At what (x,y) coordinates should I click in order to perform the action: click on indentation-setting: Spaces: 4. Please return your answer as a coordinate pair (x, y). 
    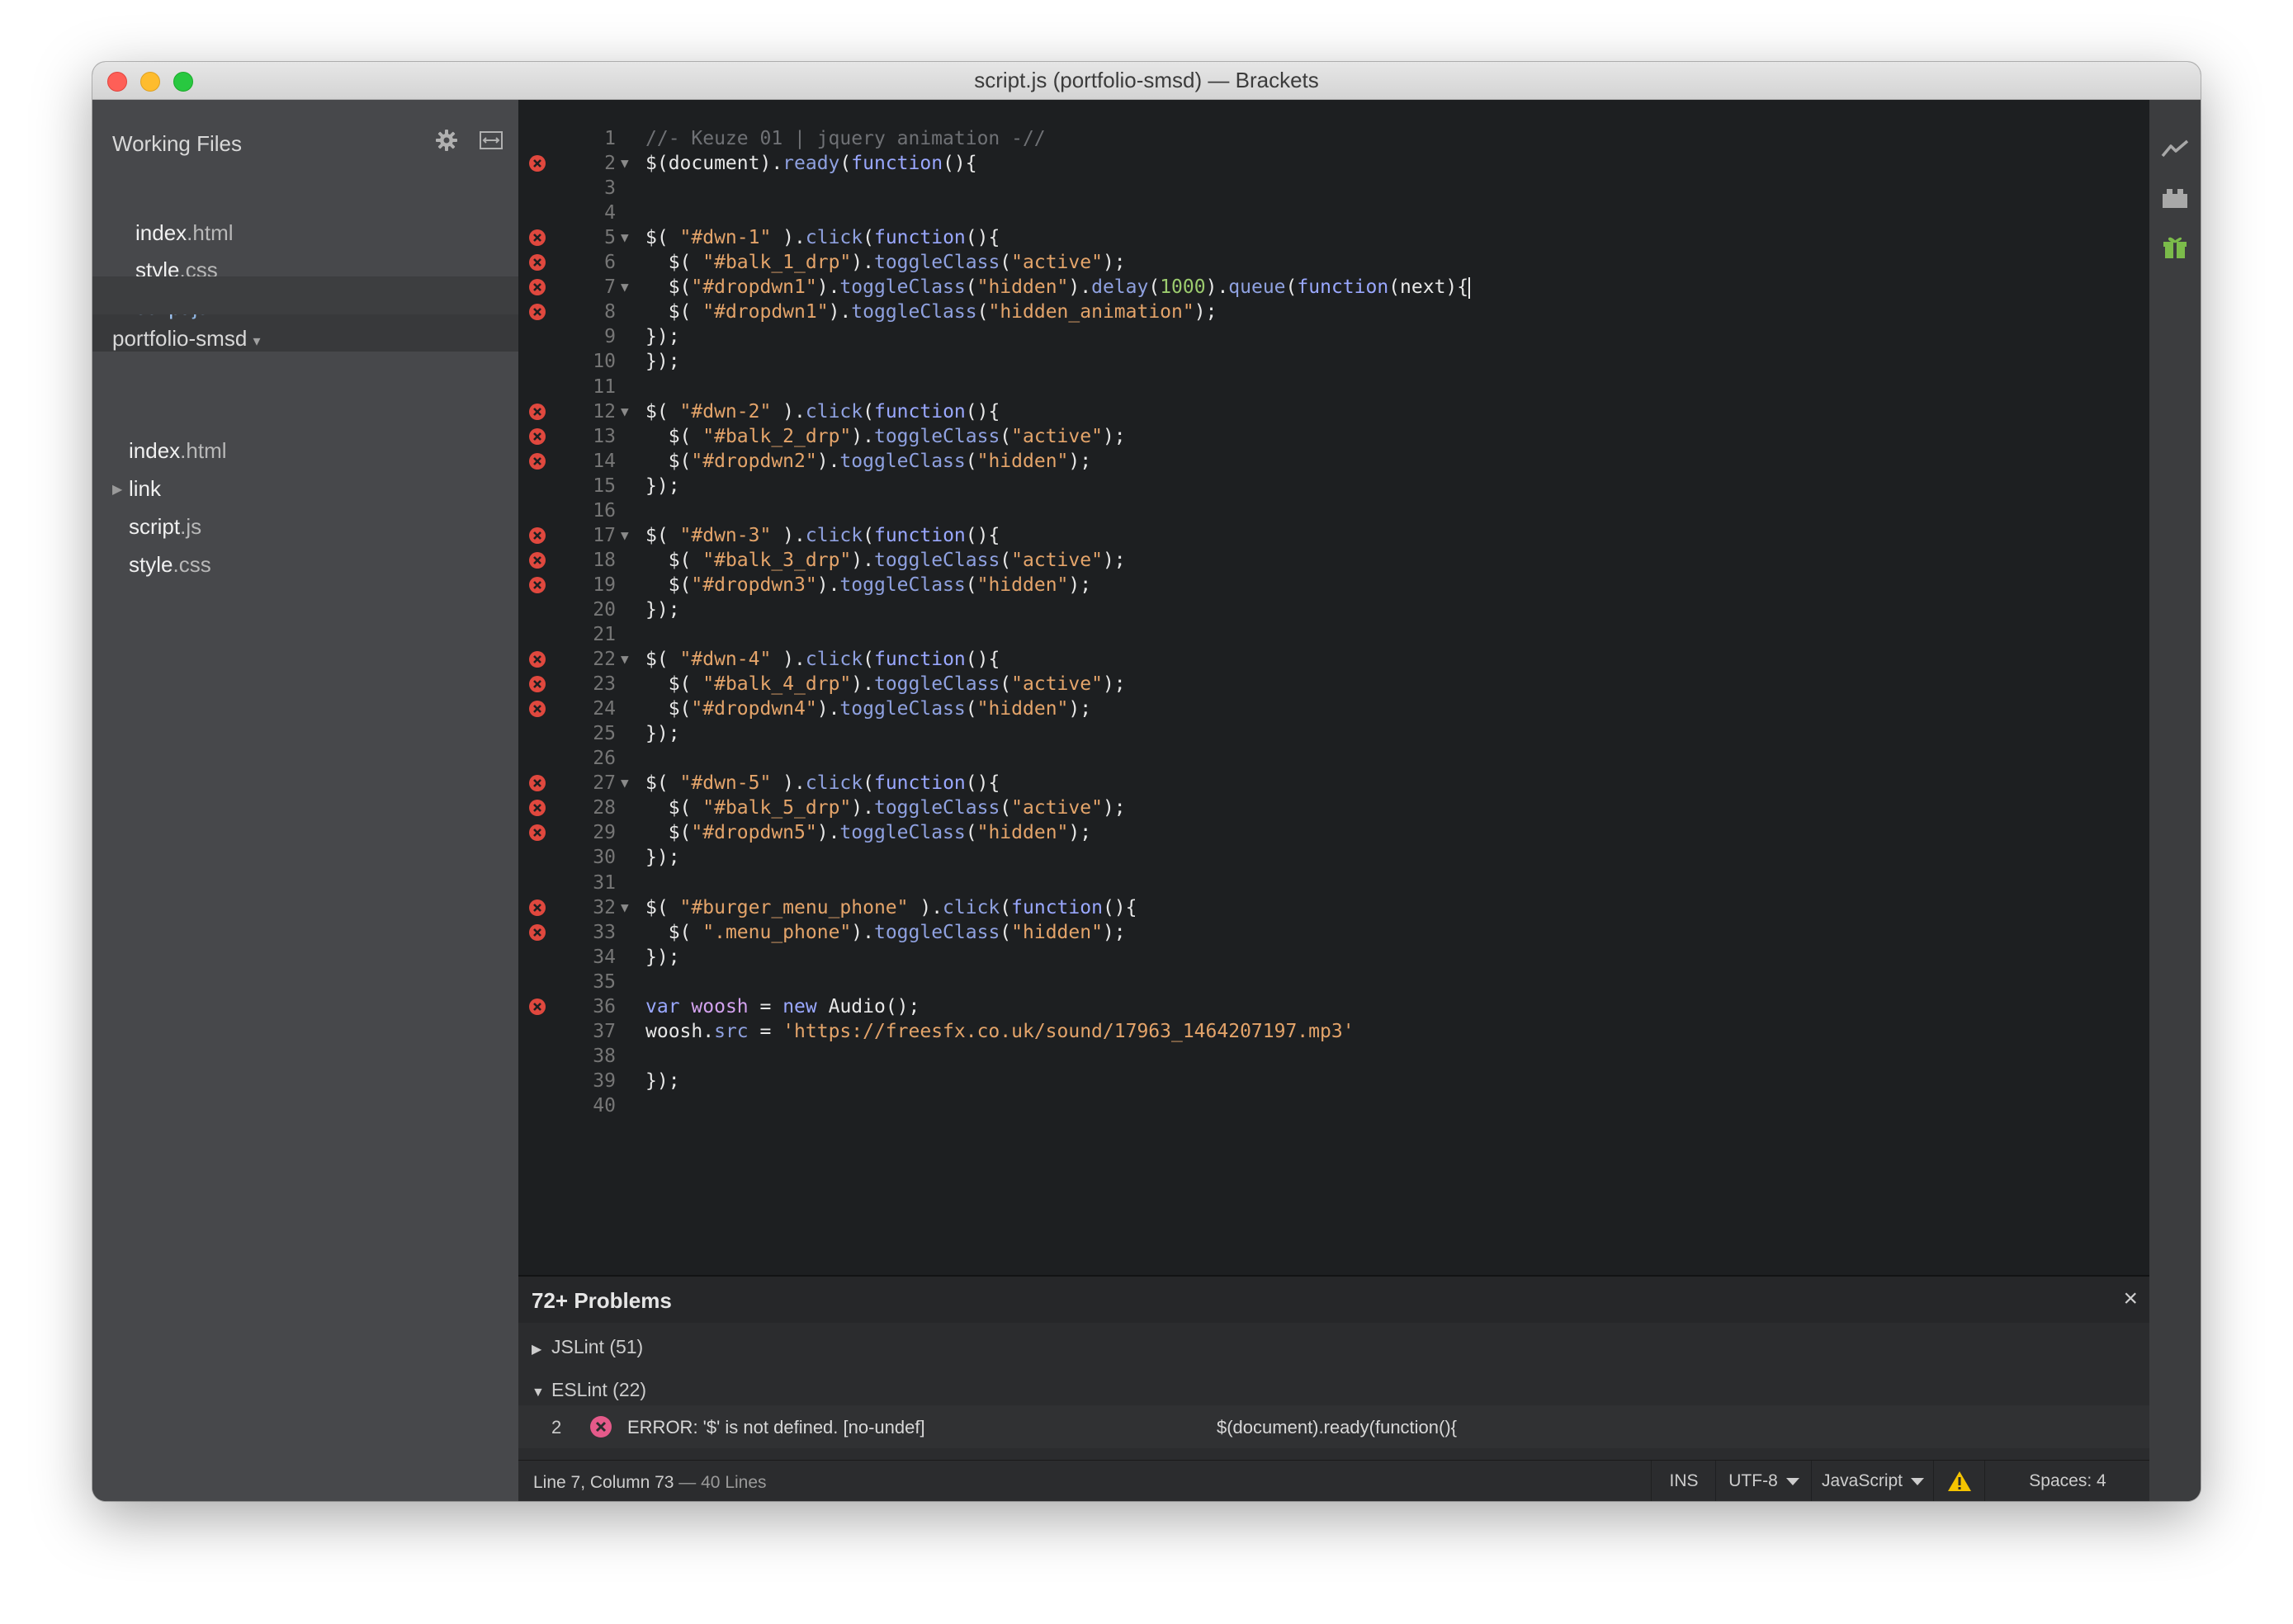
    Looking at the image, I should click on (2067, 1481).